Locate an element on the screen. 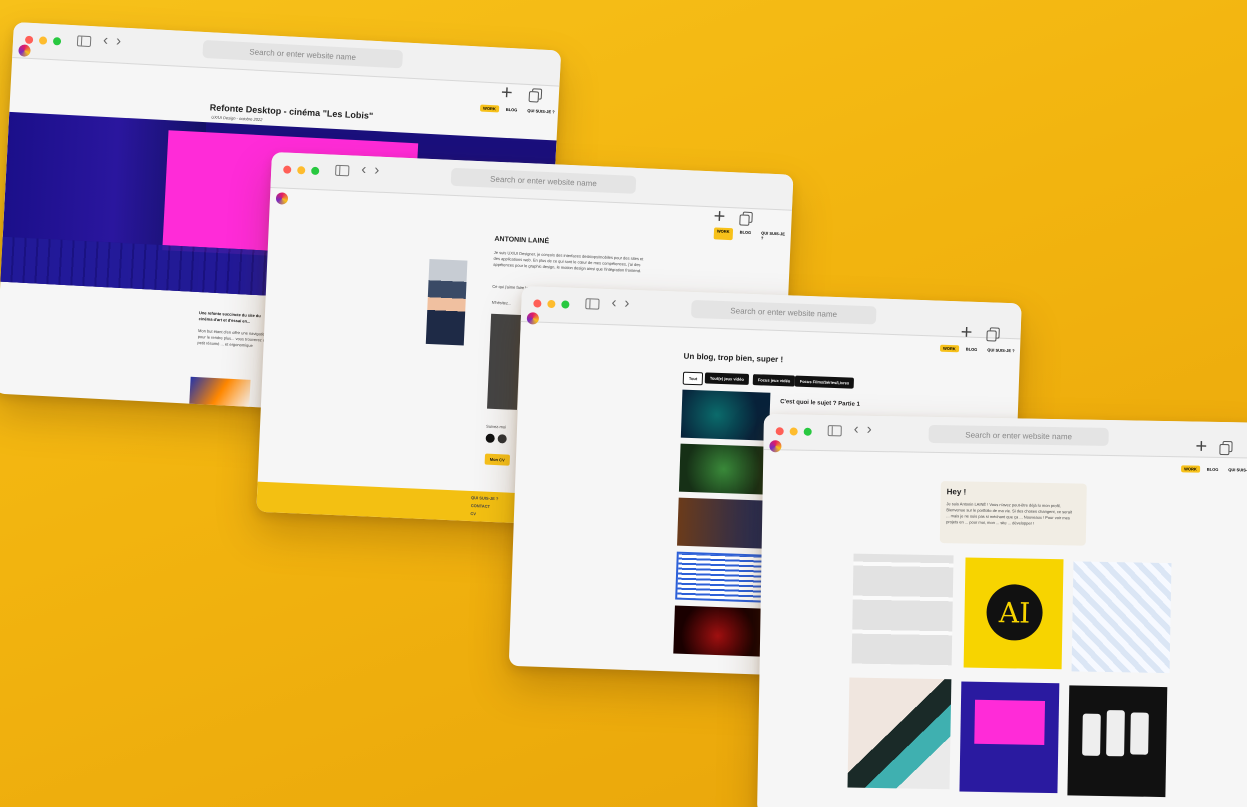 The width and height of the screenshot is (1247, 807). cv-button: Mon CV is located at coordinates (497, 459).